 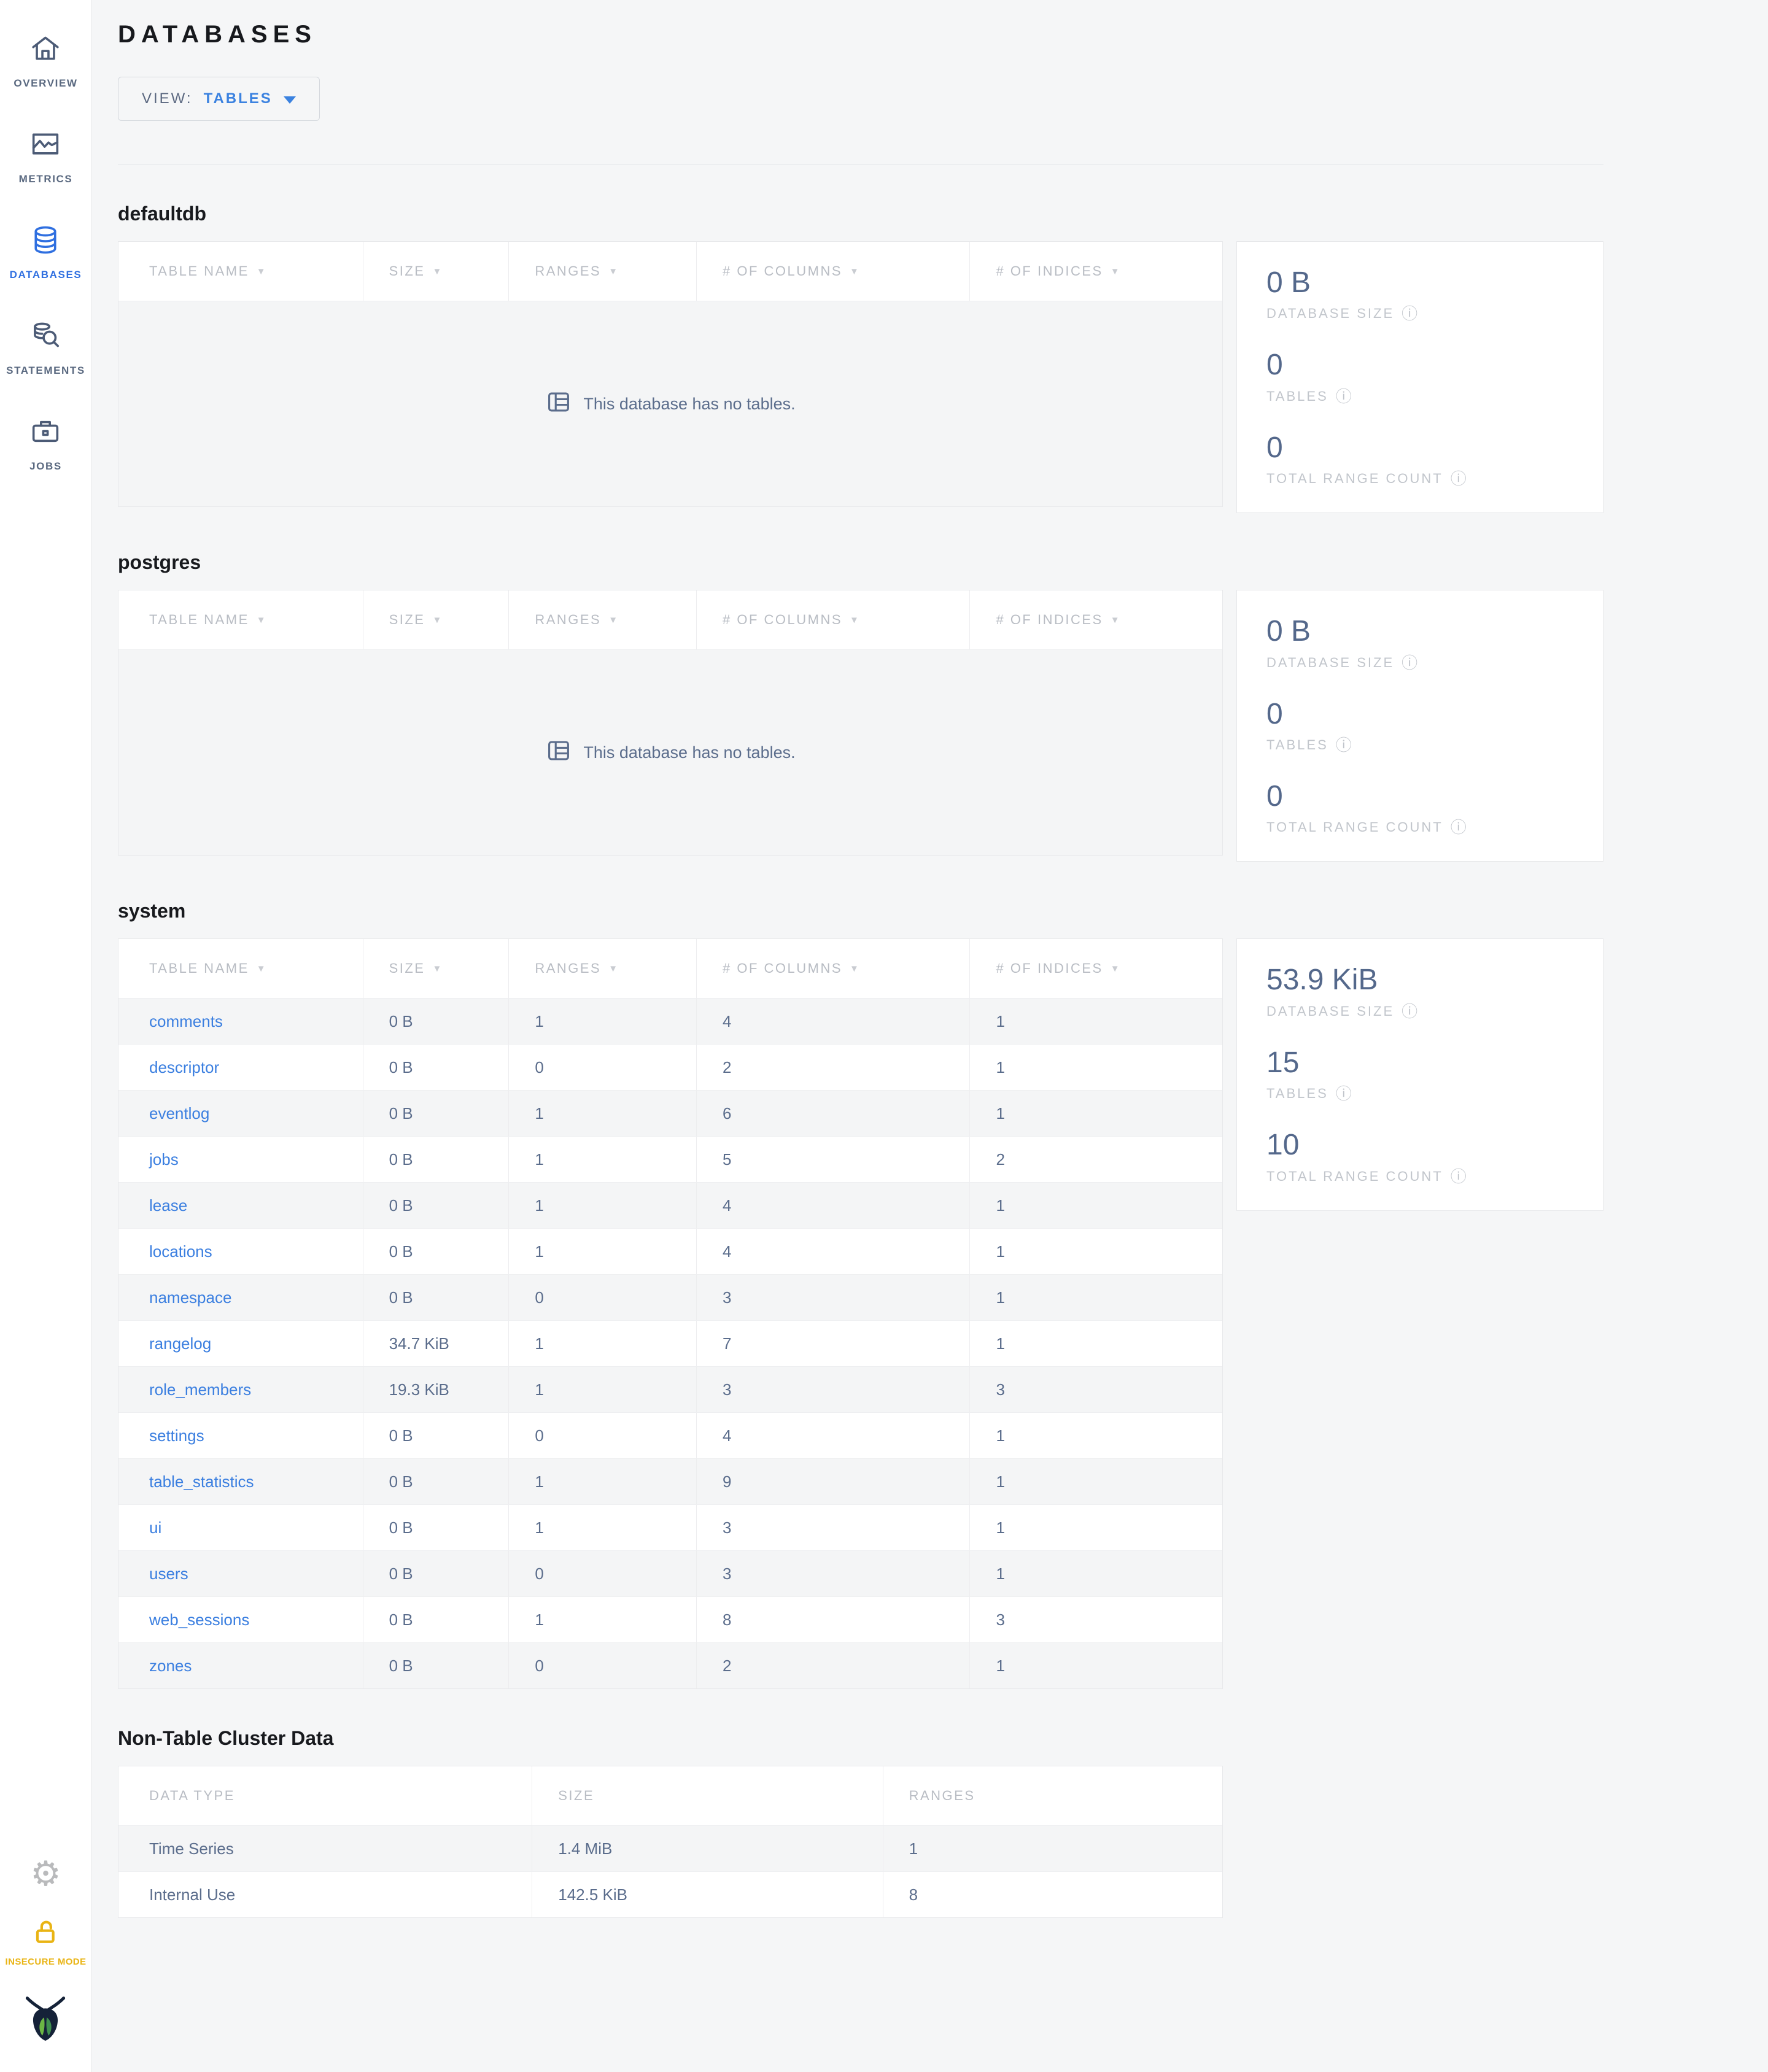 I want to click on table-name-cell: users, so click(x=240, y=1573).